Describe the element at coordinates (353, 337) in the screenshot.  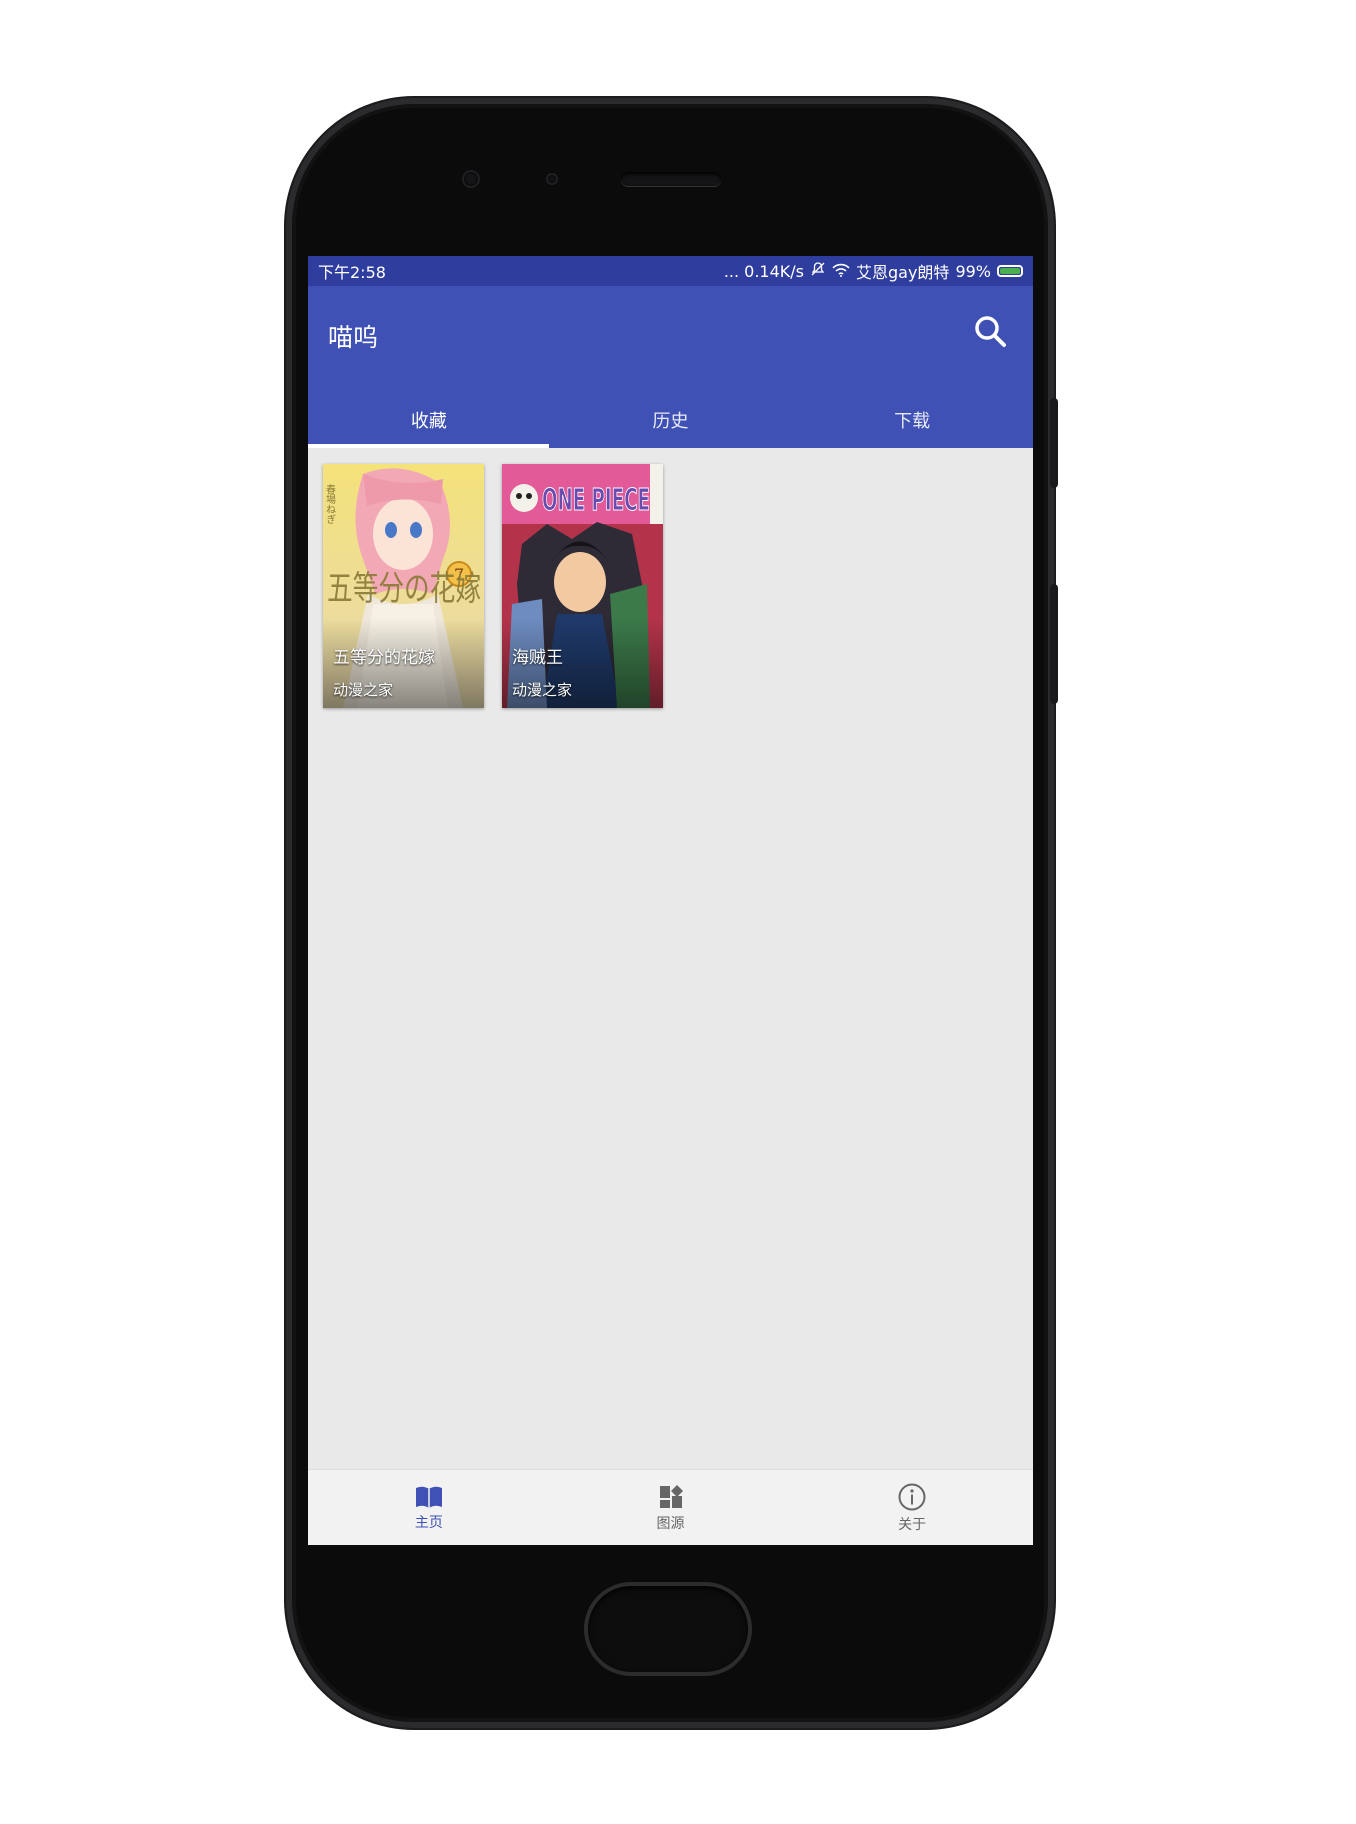
I see `app-title: 喵呜` at that location.